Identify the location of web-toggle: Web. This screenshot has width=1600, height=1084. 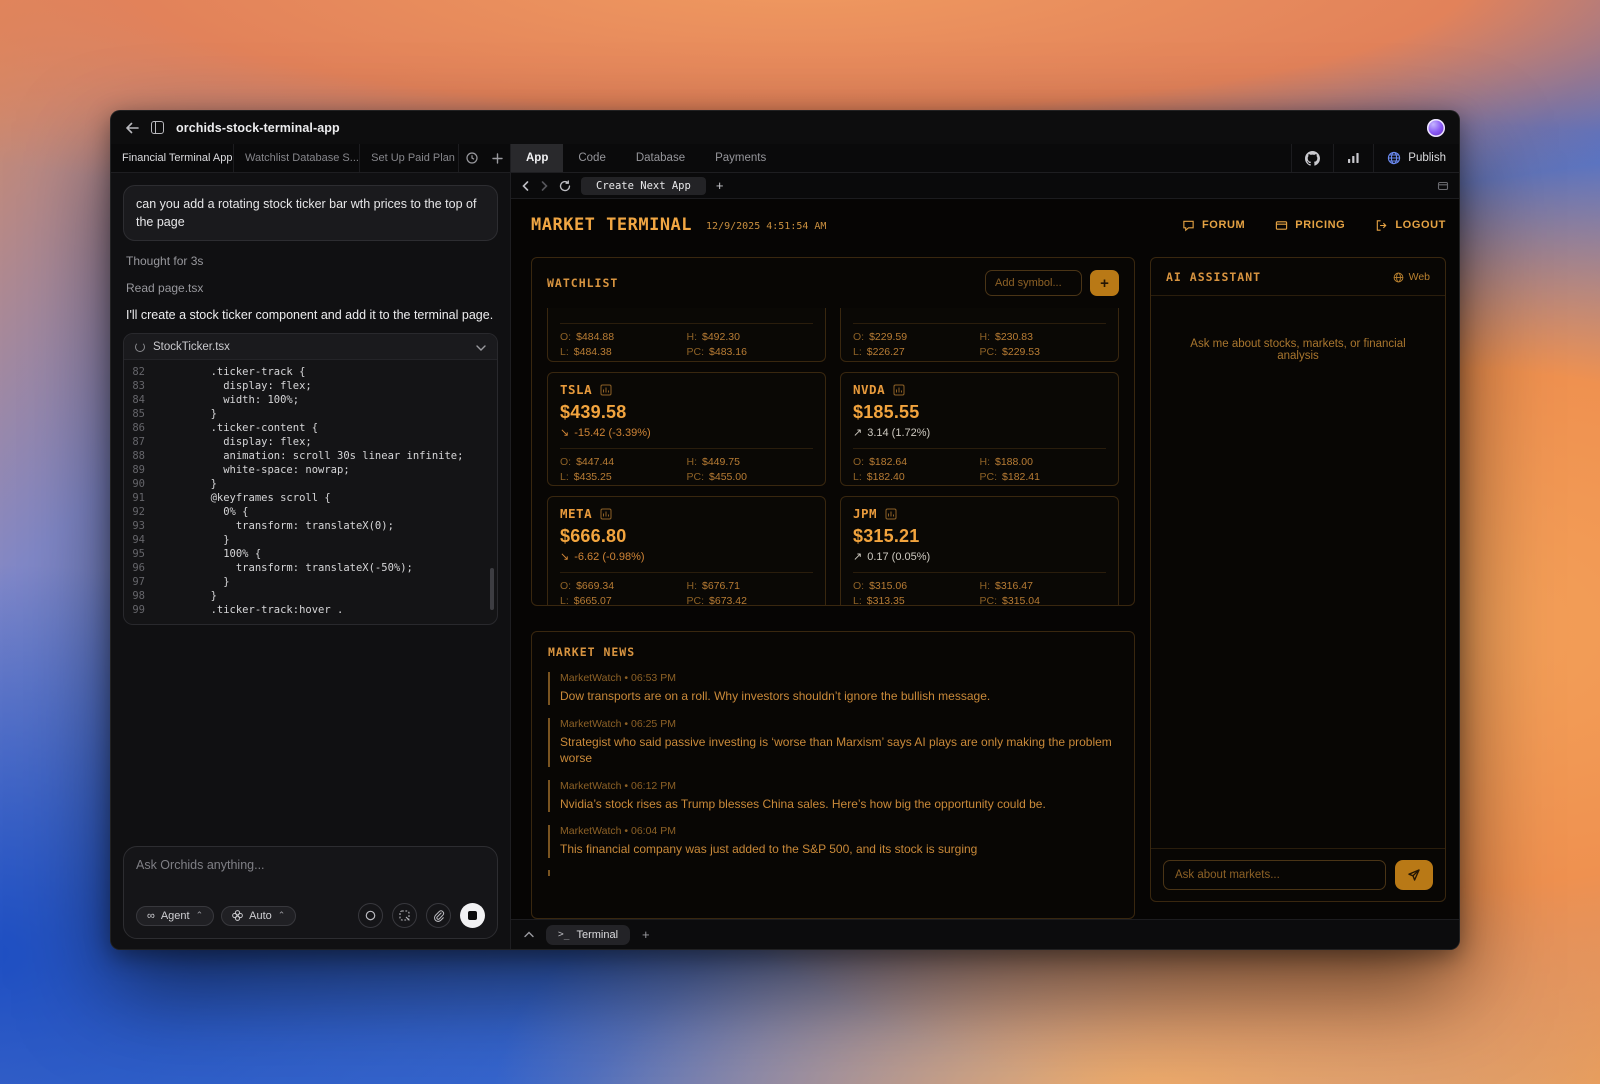
(1411, 277).